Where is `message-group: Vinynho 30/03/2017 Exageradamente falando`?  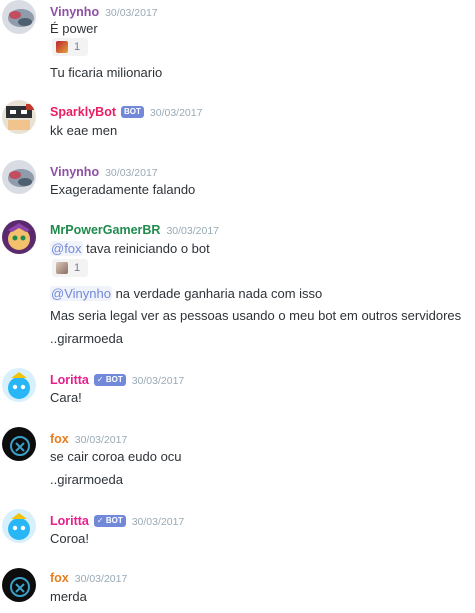 message-group: Vinynho 30/03/2017 Exageradamente falando is located at coordinates (237, 185).